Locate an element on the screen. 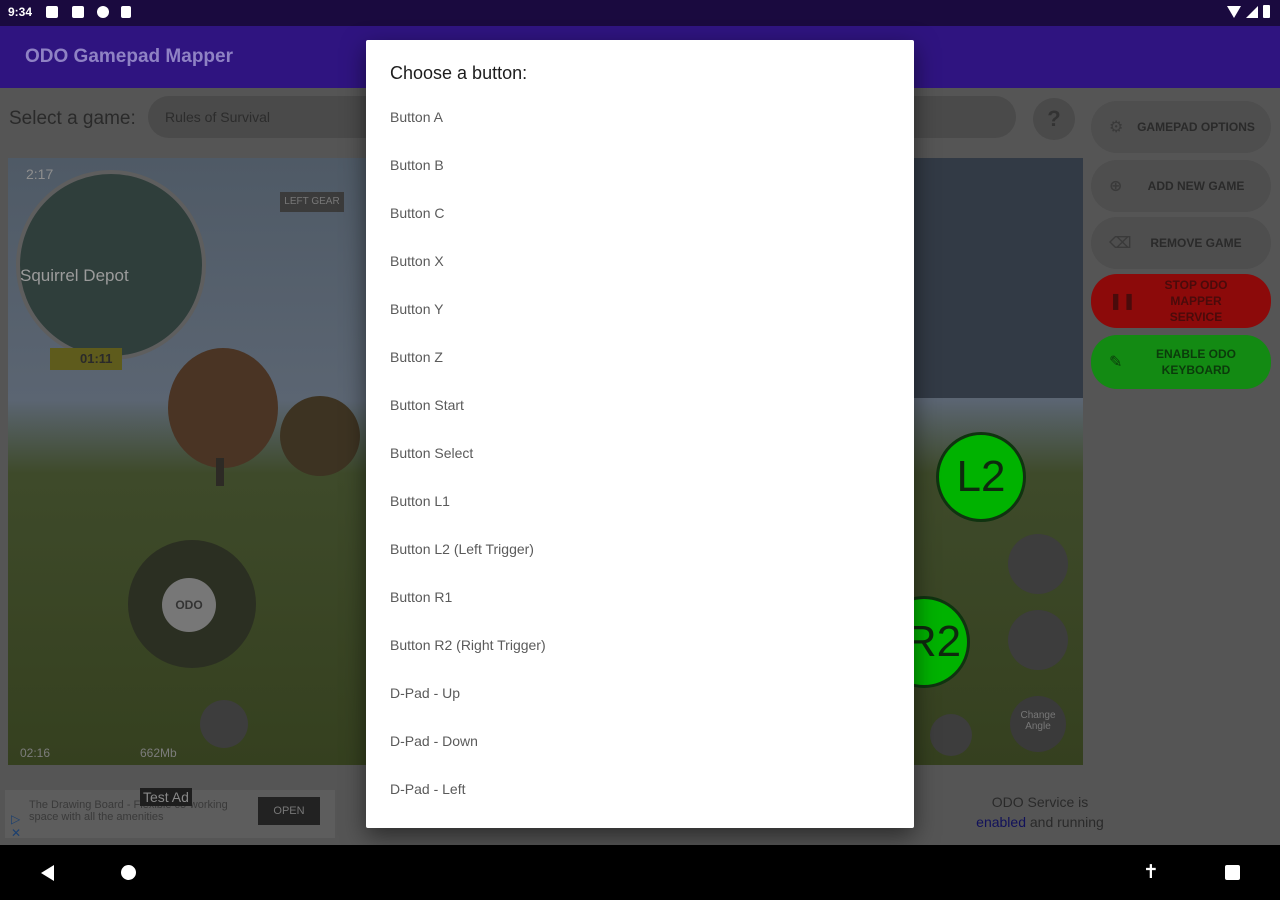 The height and width of the screenshot is (900, 1280). add-circle-icon: ⊕ is located at coordinates (1116, 186).